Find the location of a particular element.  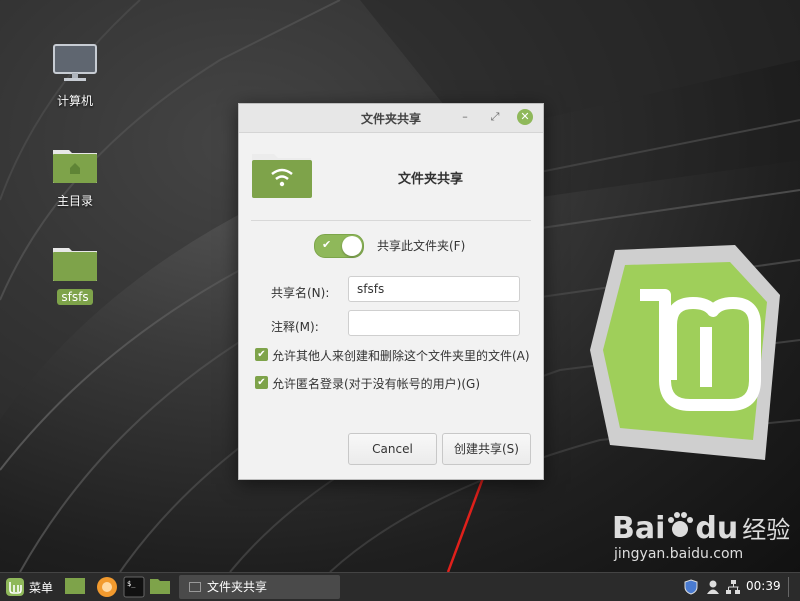

files-launcher is located at coordinates (160, 587).